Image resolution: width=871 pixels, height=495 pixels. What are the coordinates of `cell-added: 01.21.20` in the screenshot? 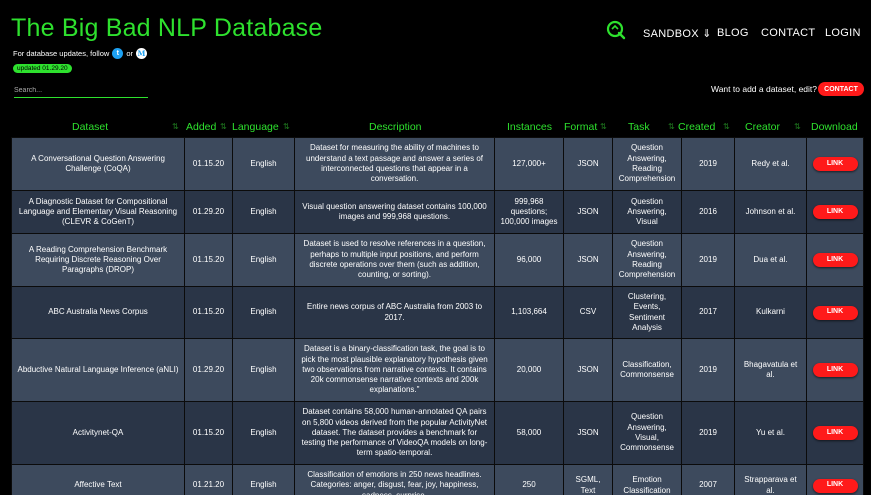 It's located at (208, 479).